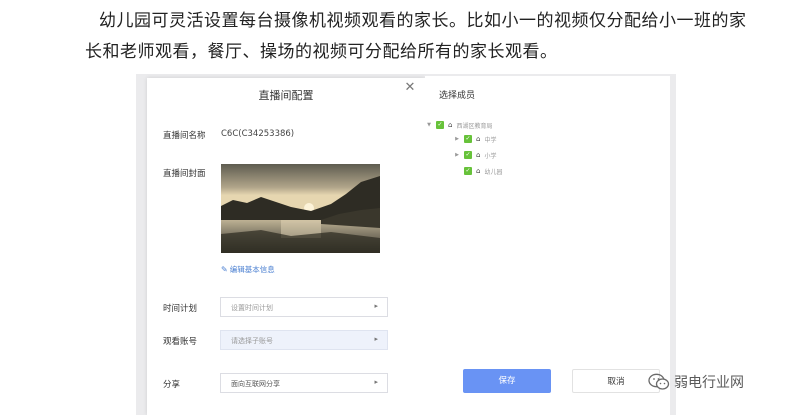  I want to click on tree-node-label: 中学, so click(490, 140).